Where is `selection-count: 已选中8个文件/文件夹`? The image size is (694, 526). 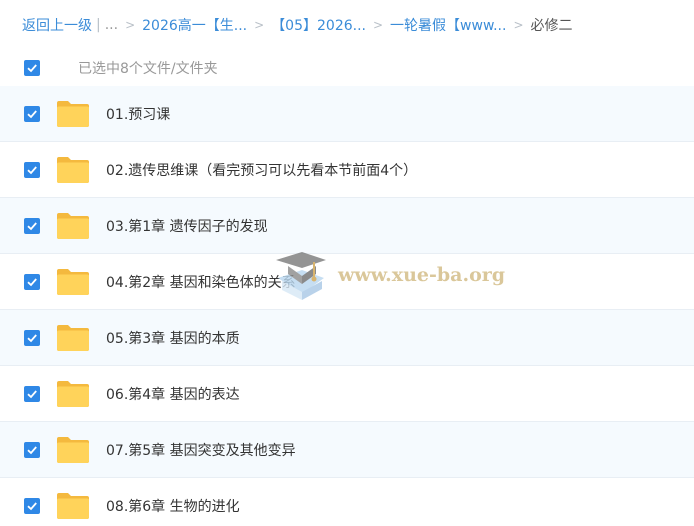
selection-count: 已选中8个文件/文件夹 is located at coordinates (148, 69).